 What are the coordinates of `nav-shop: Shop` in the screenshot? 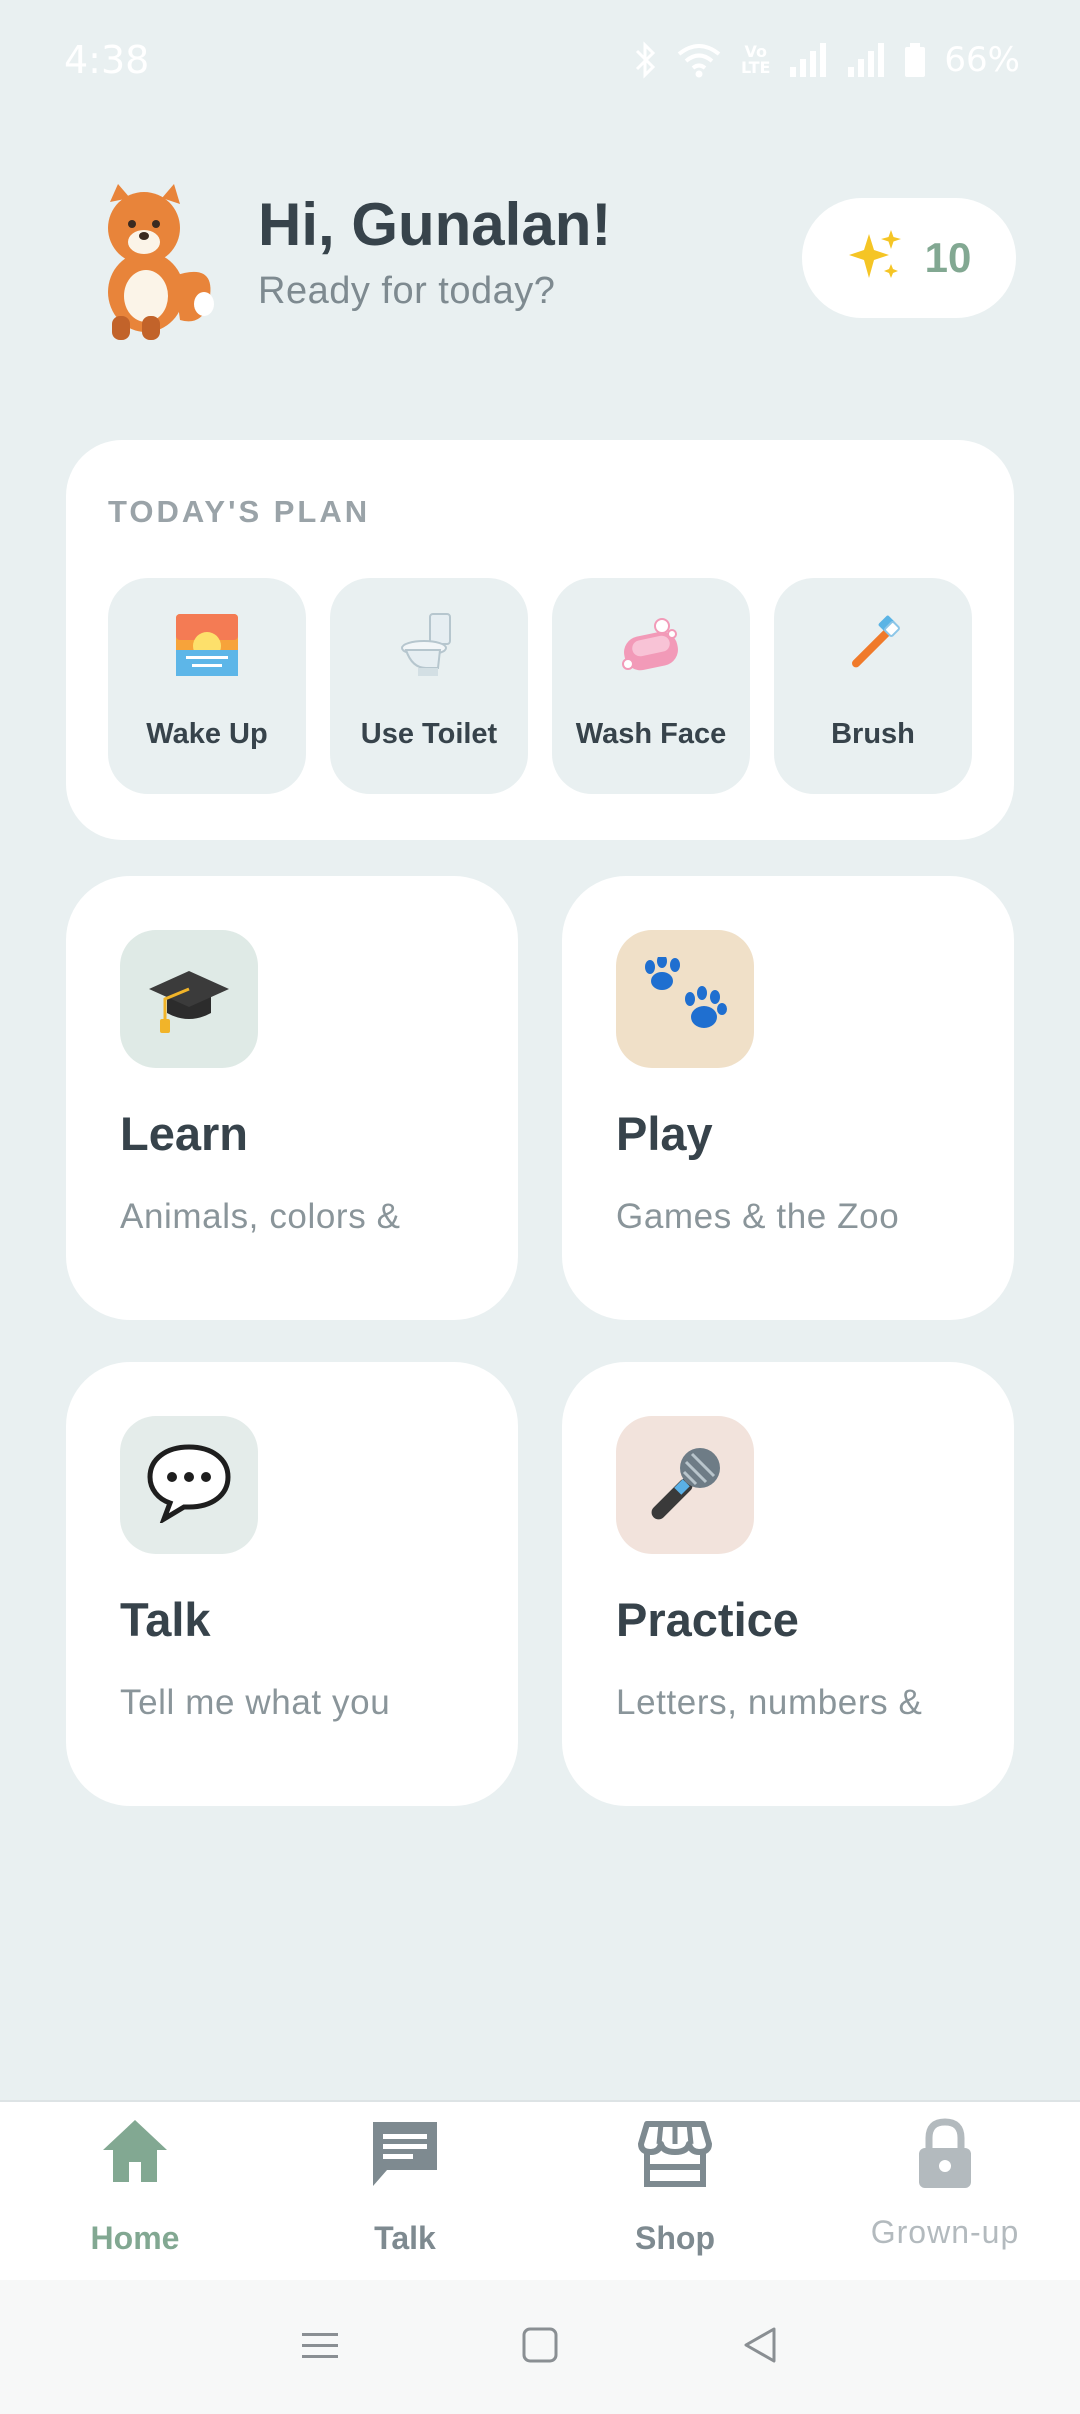 It's located at (675, 2192).